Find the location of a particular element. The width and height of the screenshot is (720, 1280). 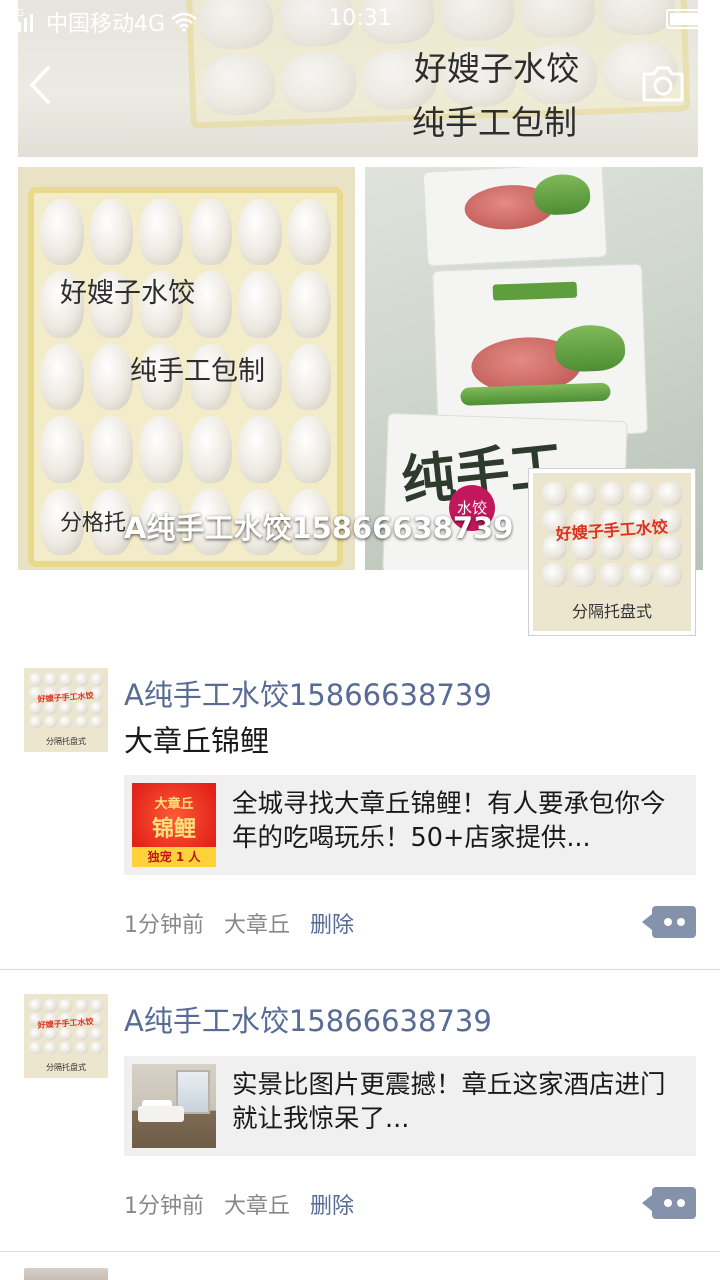

battery-icon is located at coordinates (688, 19).